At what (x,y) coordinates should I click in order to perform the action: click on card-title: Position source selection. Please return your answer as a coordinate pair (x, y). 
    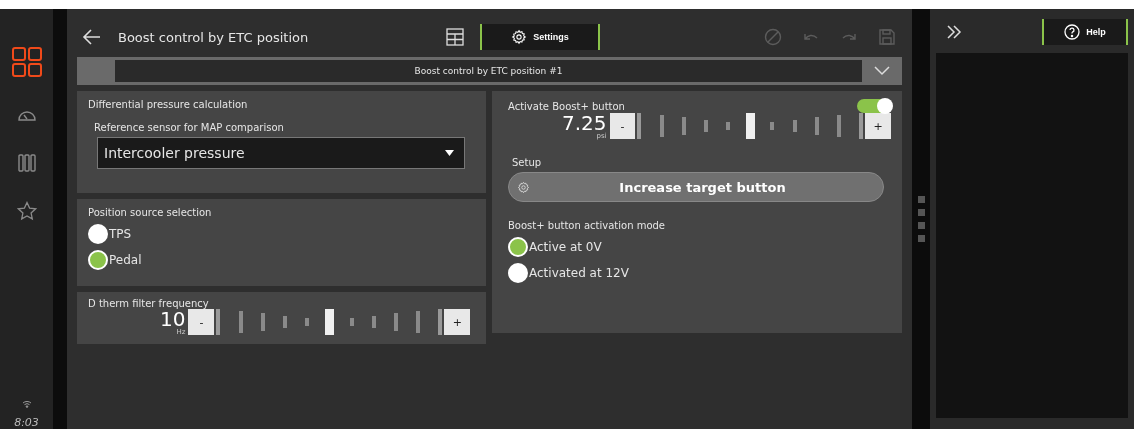
    Looking at the image, I should click on (150, 212).